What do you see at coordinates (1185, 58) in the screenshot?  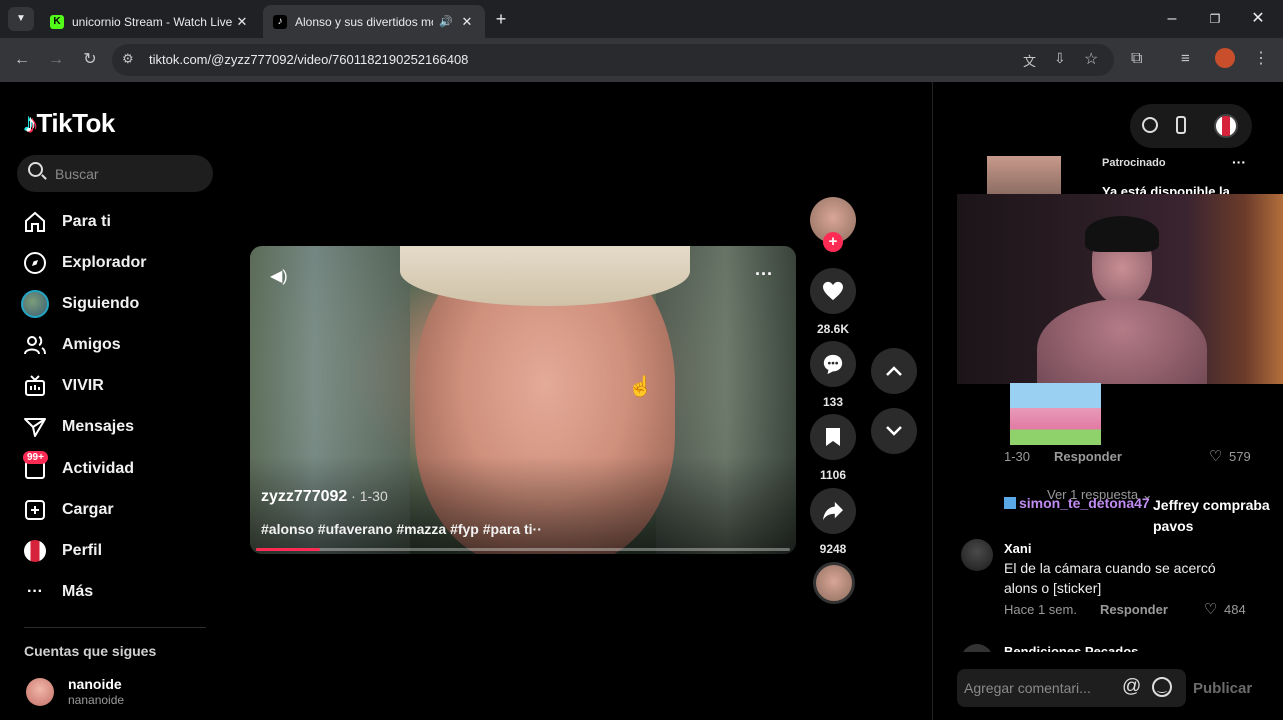 I see `media-control-icon: ≡` at bounding box center [1185, 58].